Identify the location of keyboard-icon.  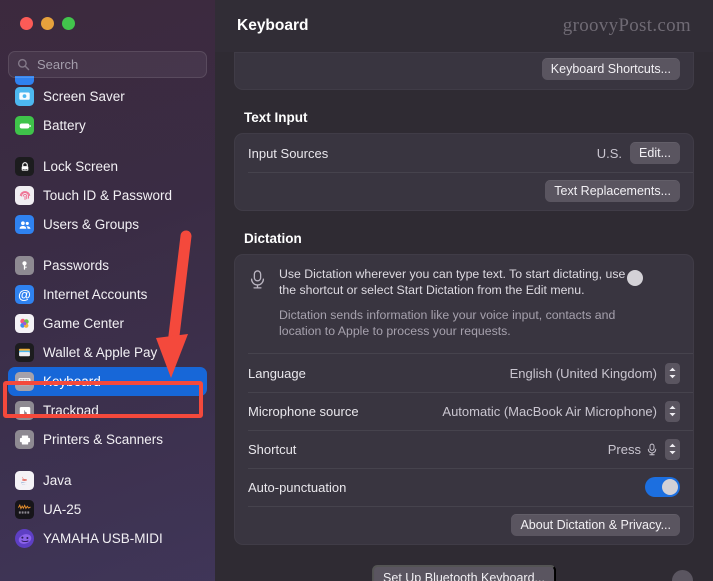
(24, 381).